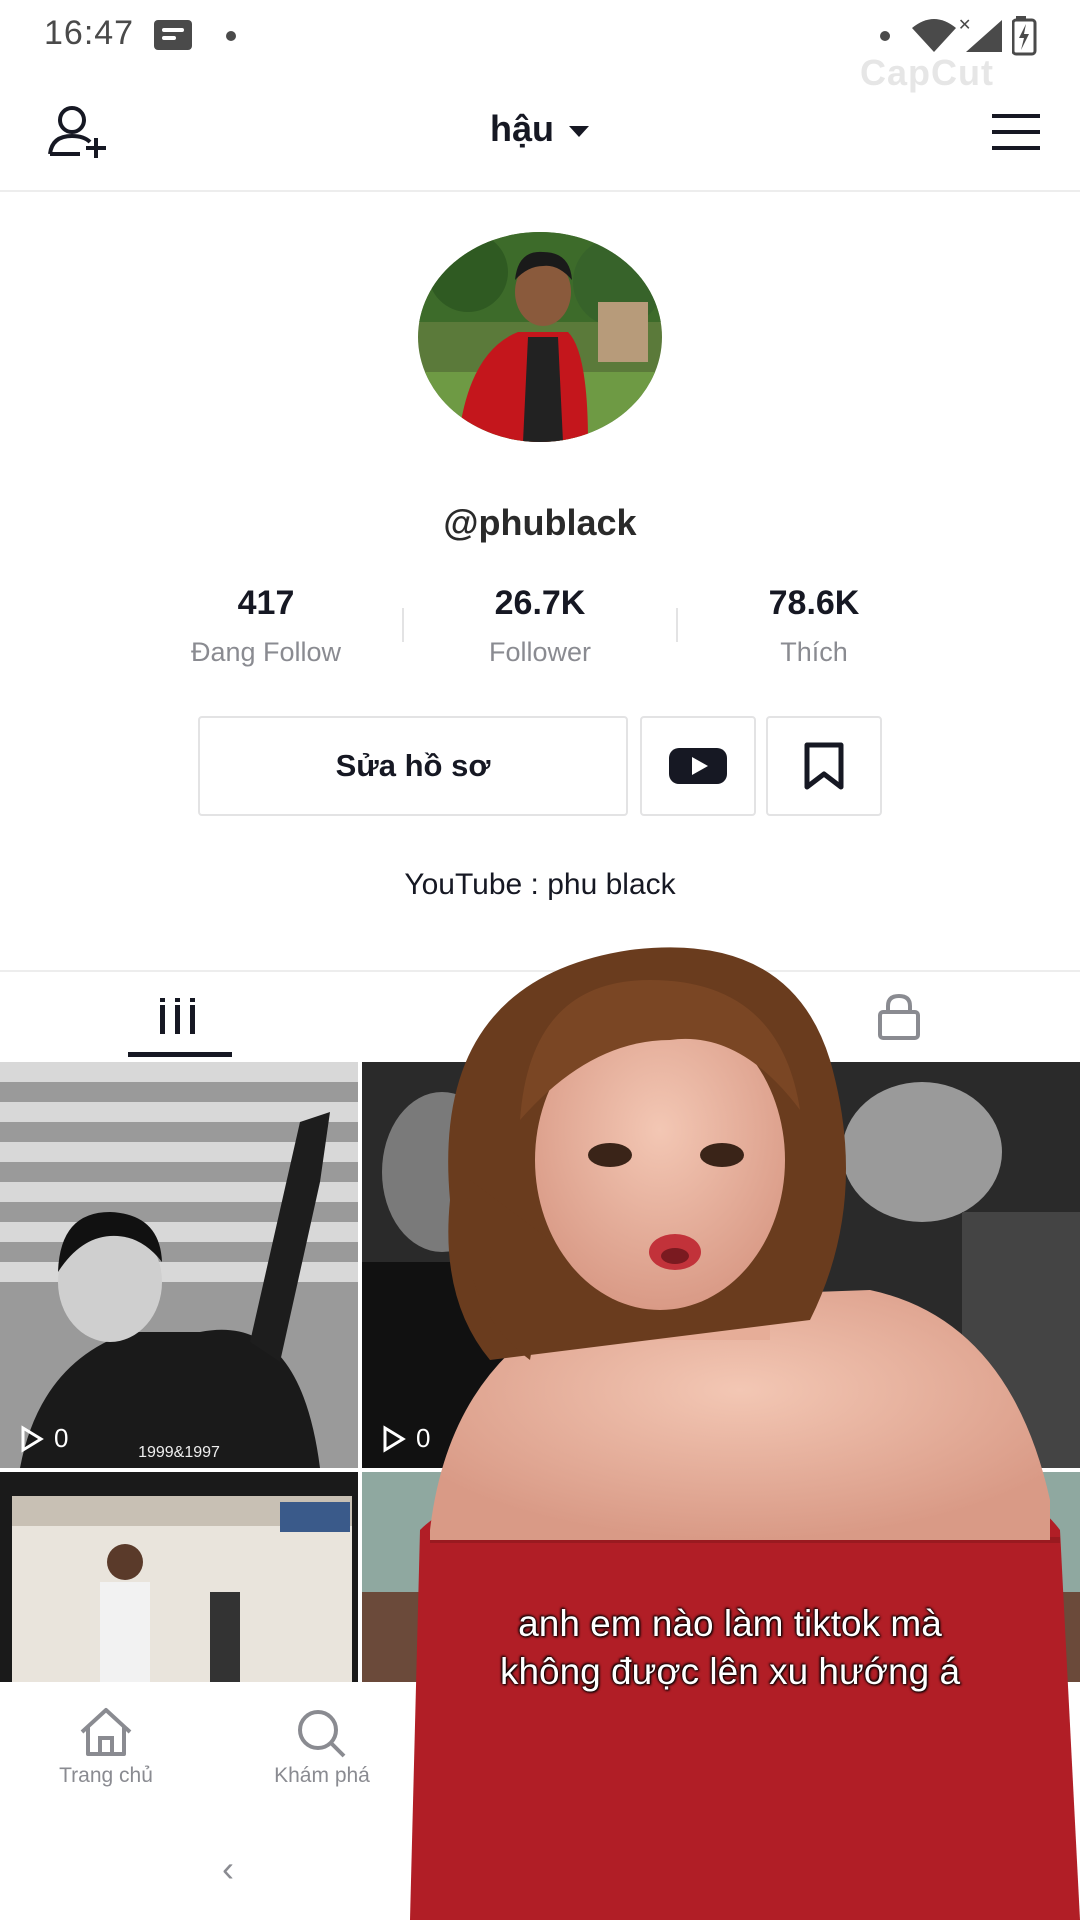 This screenshot has height=1920, width=1080. What do you see at coordinates (413, 766) in the screenshot?
I see `edit-profile-button: Sửa hồ sơ` at bounding box center [413, 766].